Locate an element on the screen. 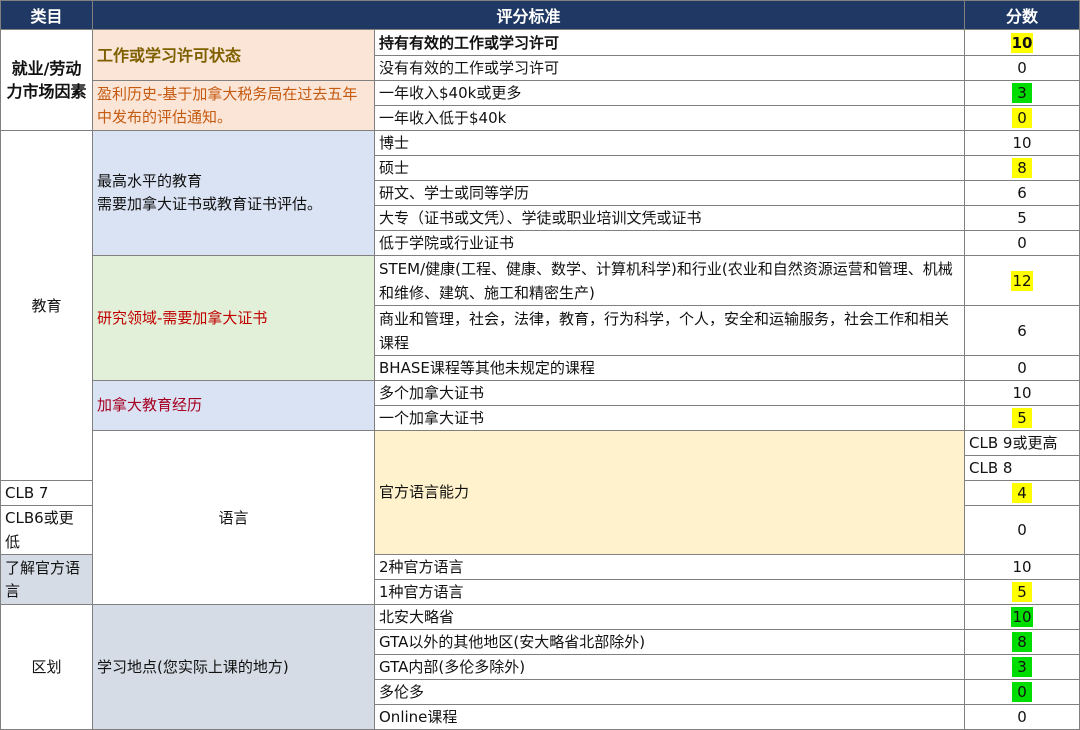  subcategory-official-language: 官方语言能力 is located at coordinates (669, 492).